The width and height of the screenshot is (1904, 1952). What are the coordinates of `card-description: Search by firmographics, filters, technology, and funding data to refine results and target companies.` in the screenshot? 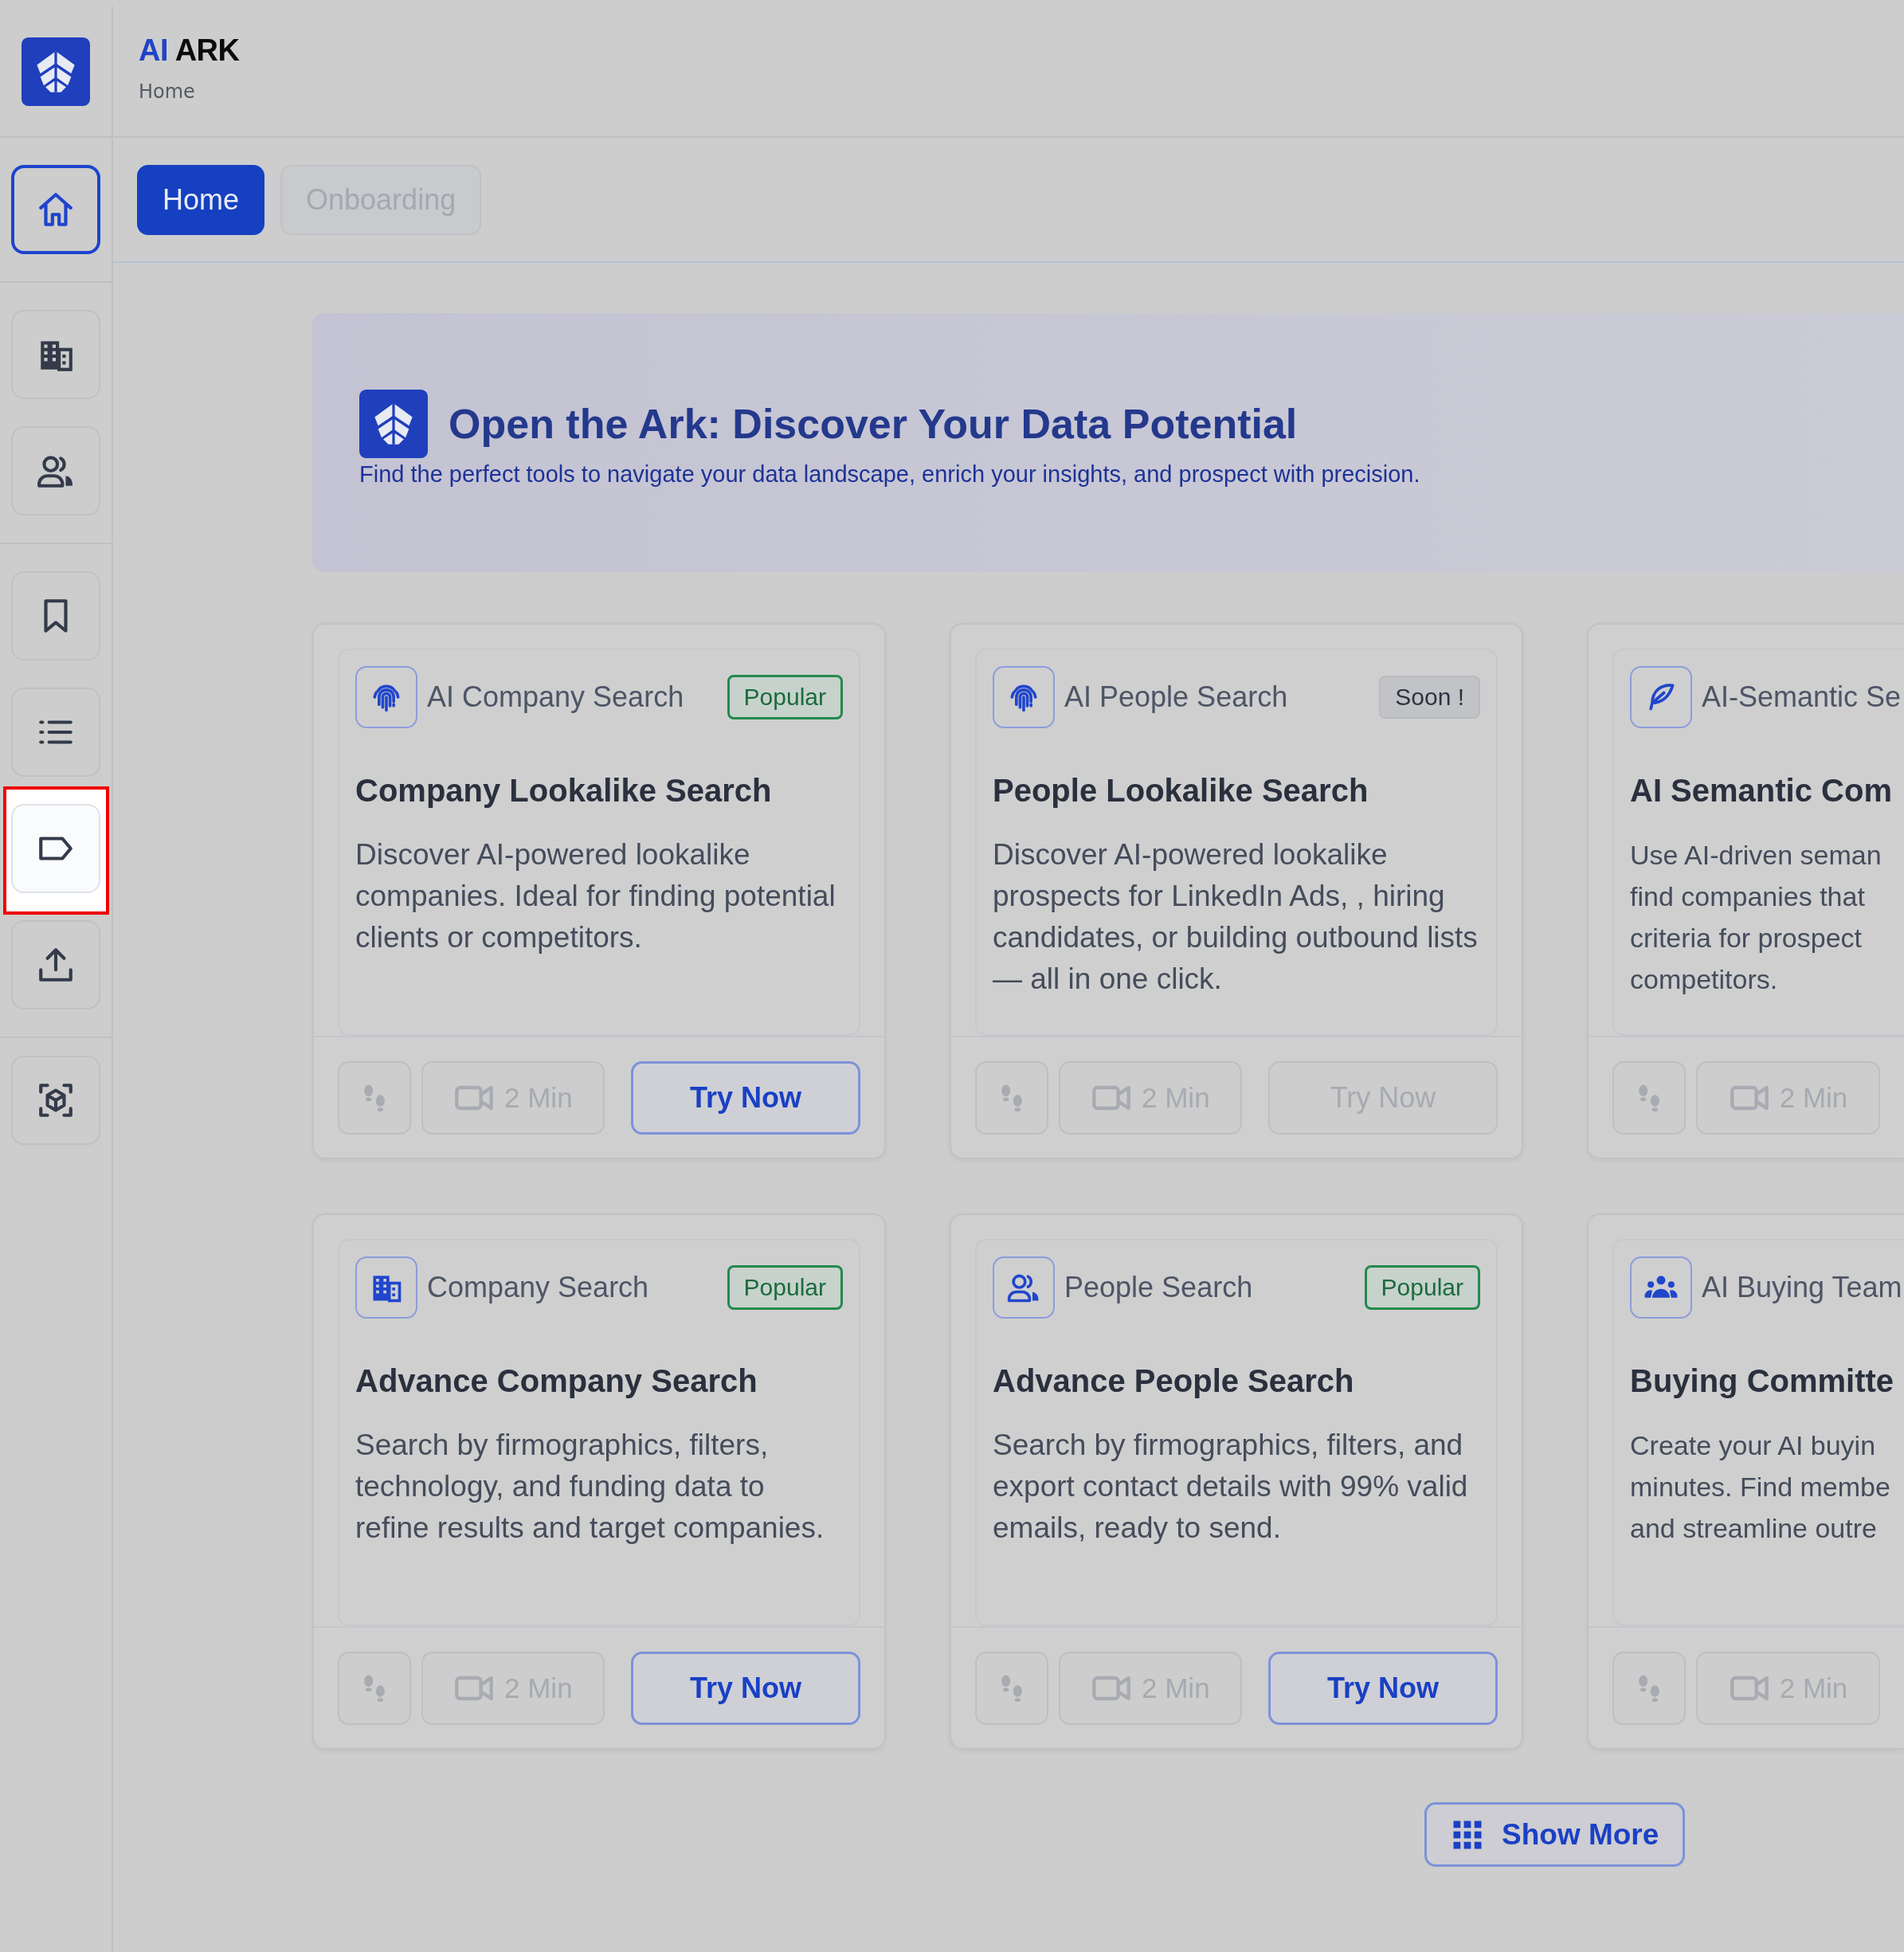 It's located at (590, 1487).